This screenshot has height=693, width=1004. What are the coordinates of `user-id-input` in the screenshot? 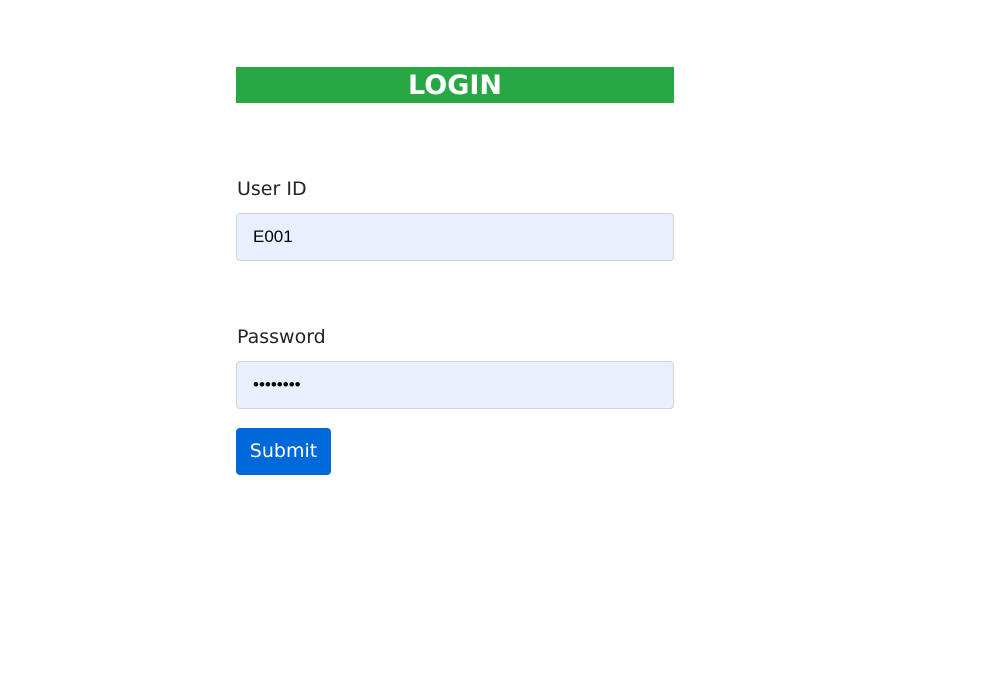 It's located at (455, 237).